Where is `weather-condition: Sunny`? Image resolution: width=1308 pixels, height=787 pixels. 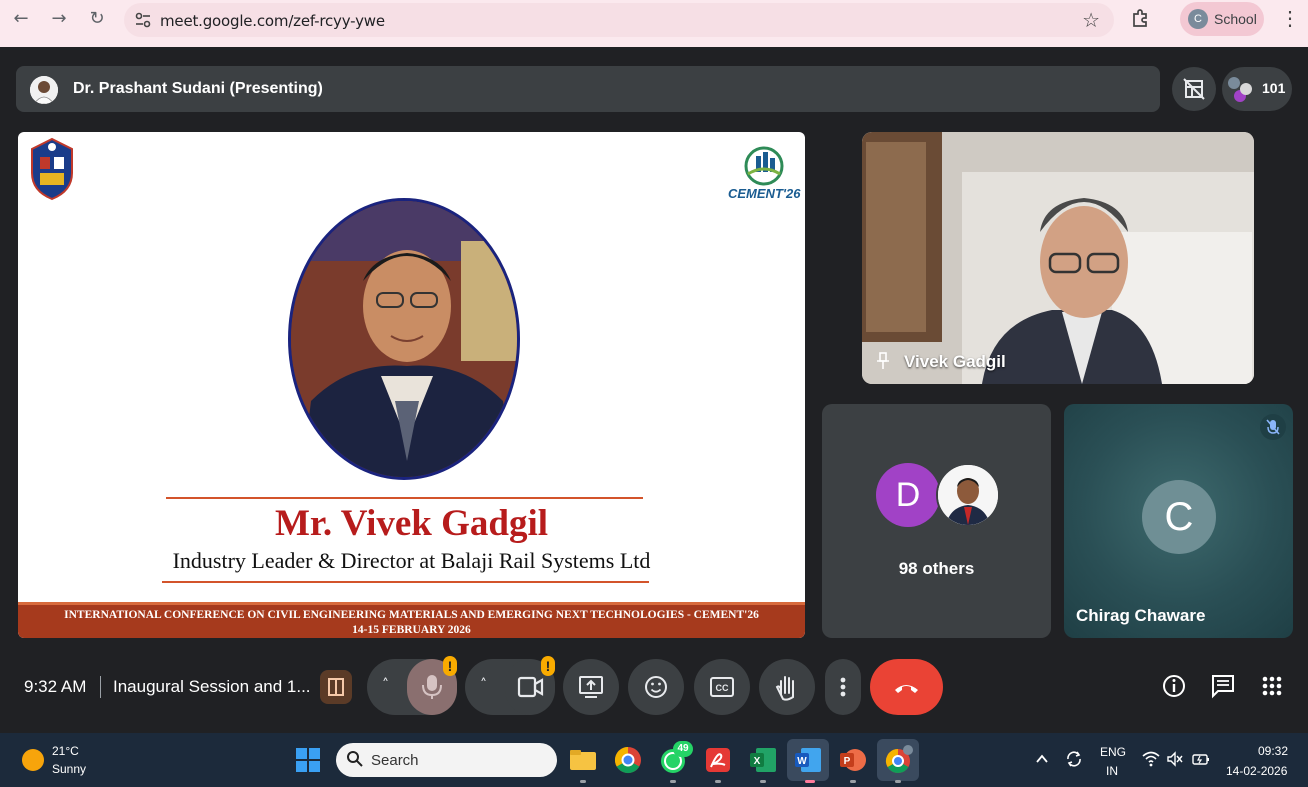
weather-condition: Sunny is located at coordinates (69, 769).